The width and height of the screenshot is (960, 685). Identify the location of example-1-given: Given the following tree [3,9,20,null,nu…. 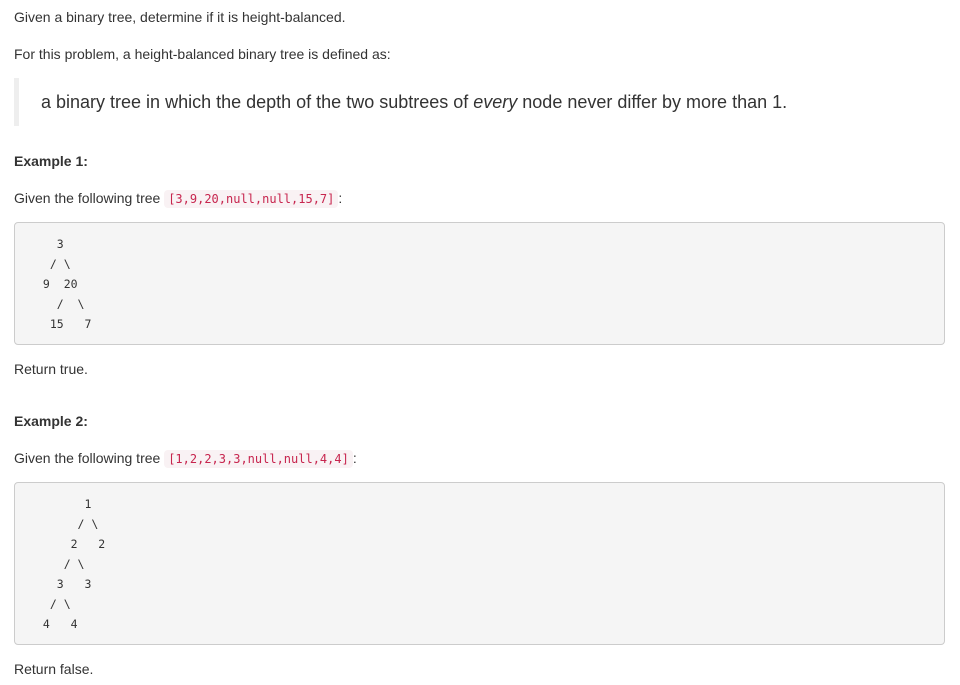
(178, 198).